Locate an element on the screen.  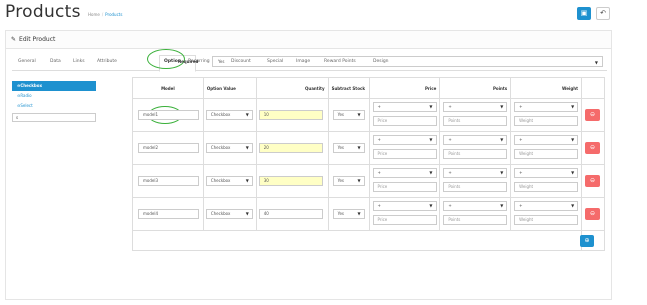
model-cell: model2 is located at coordinates (168, 148).